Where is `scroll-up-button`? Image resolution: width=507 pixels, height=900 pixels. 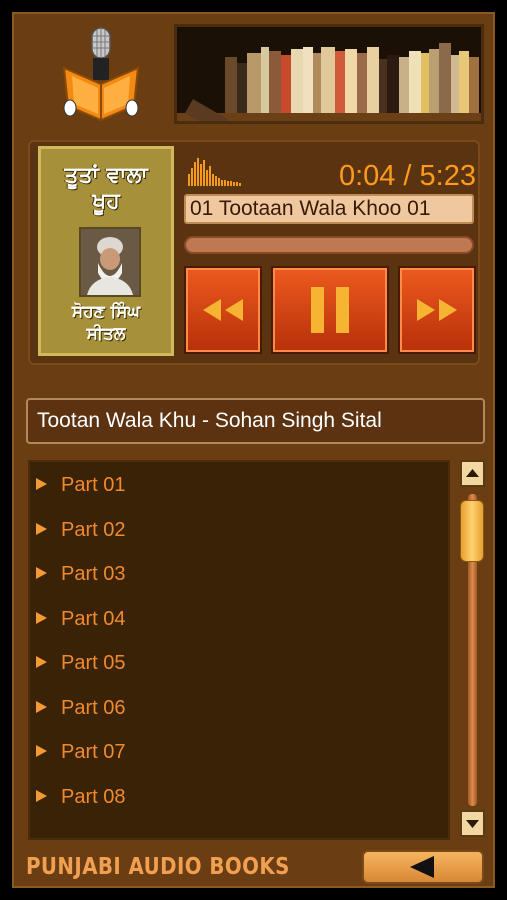 scroll-up-button is located at coordinates (472, 473).